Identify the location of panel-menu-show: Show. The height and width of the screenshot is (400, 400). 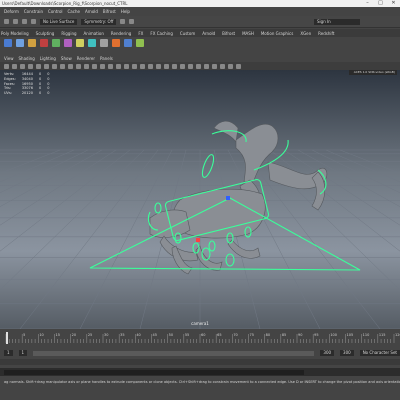
(66, 58).